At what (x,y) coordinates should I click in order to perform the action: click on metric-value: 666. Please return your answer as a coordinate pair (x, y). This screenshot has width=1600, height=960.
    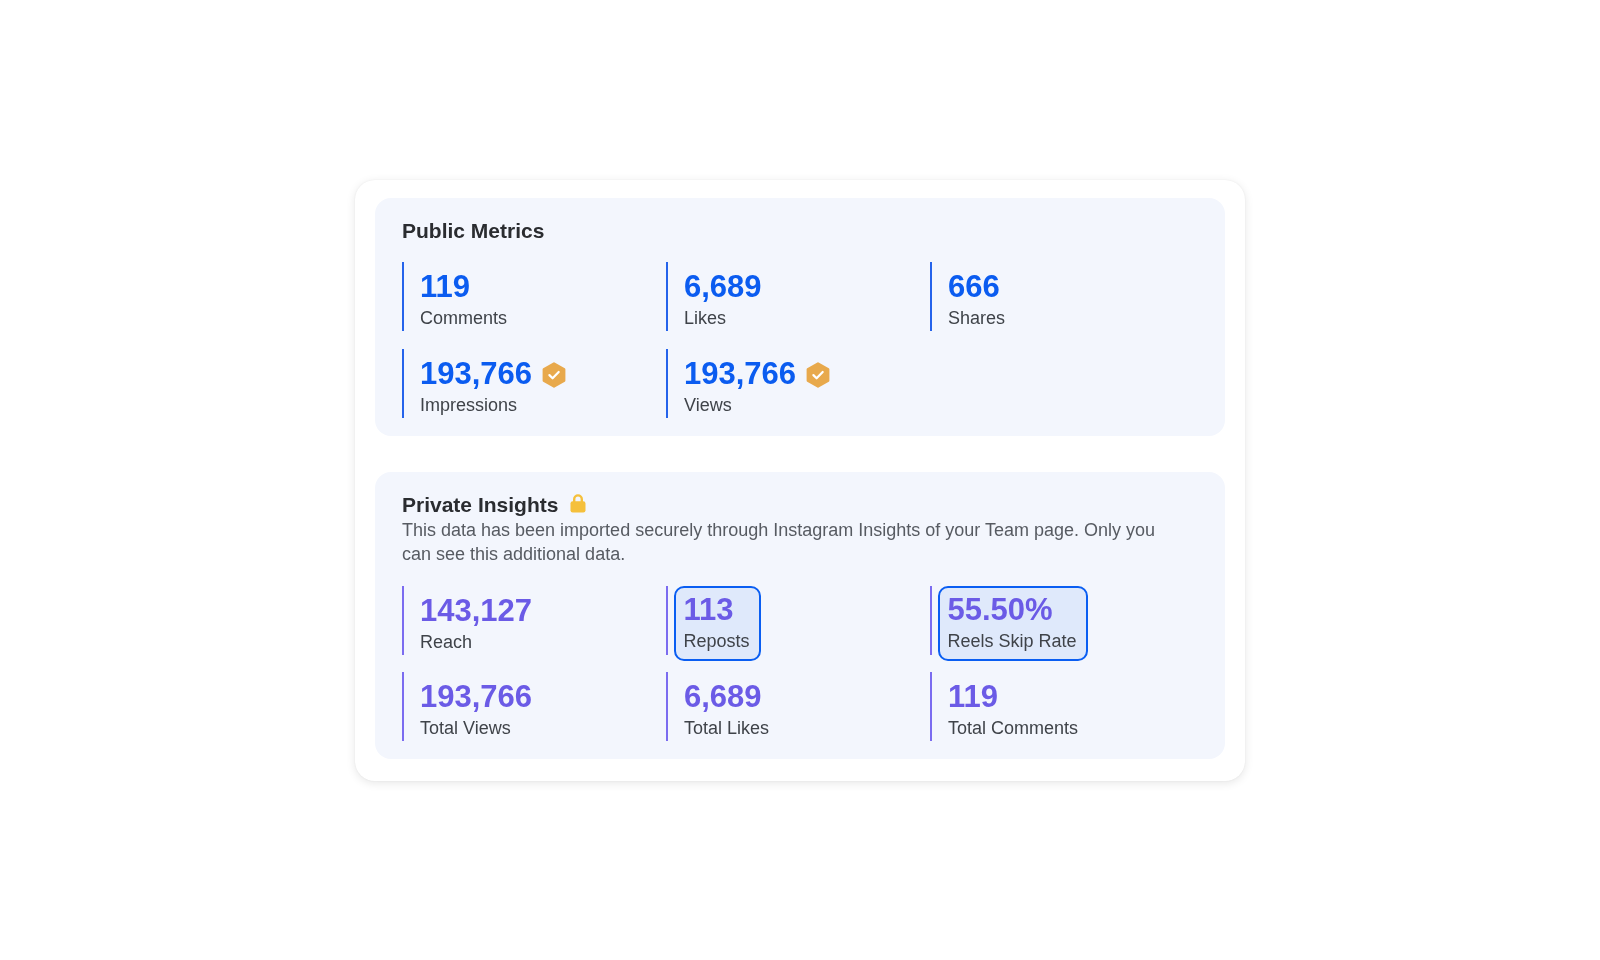
    Looking at the image, I should click on (974, 286).